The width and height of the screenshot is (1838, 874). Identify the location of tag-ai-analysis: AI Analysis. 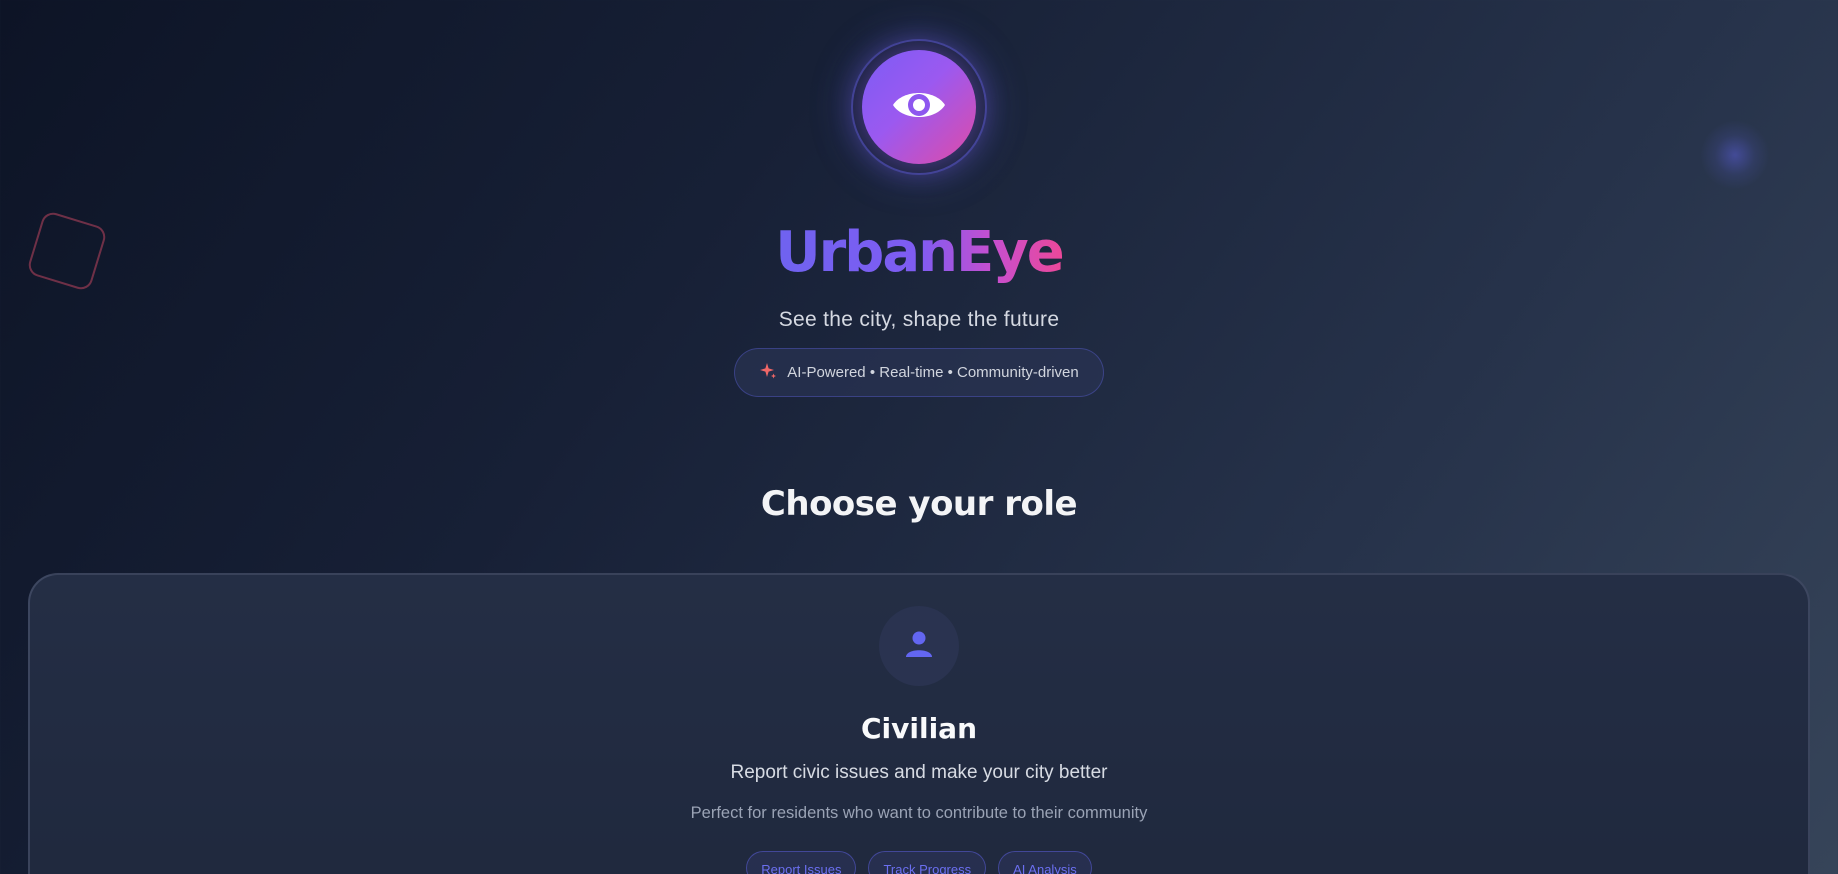
(1045, 862).